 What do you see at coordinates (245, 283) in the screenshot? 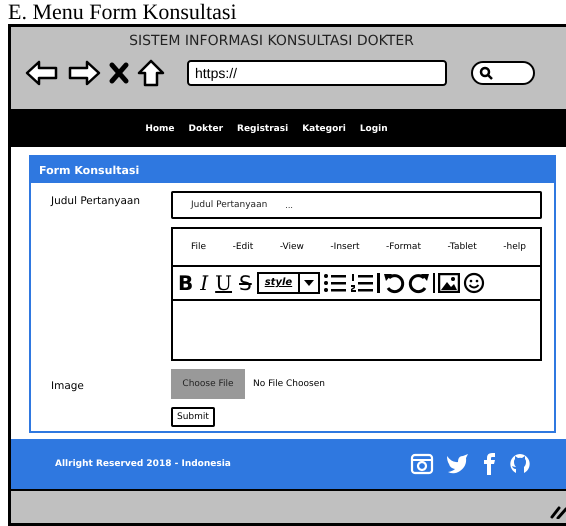
I see `strikethrough-button: S` at bounding box center [245, 283].